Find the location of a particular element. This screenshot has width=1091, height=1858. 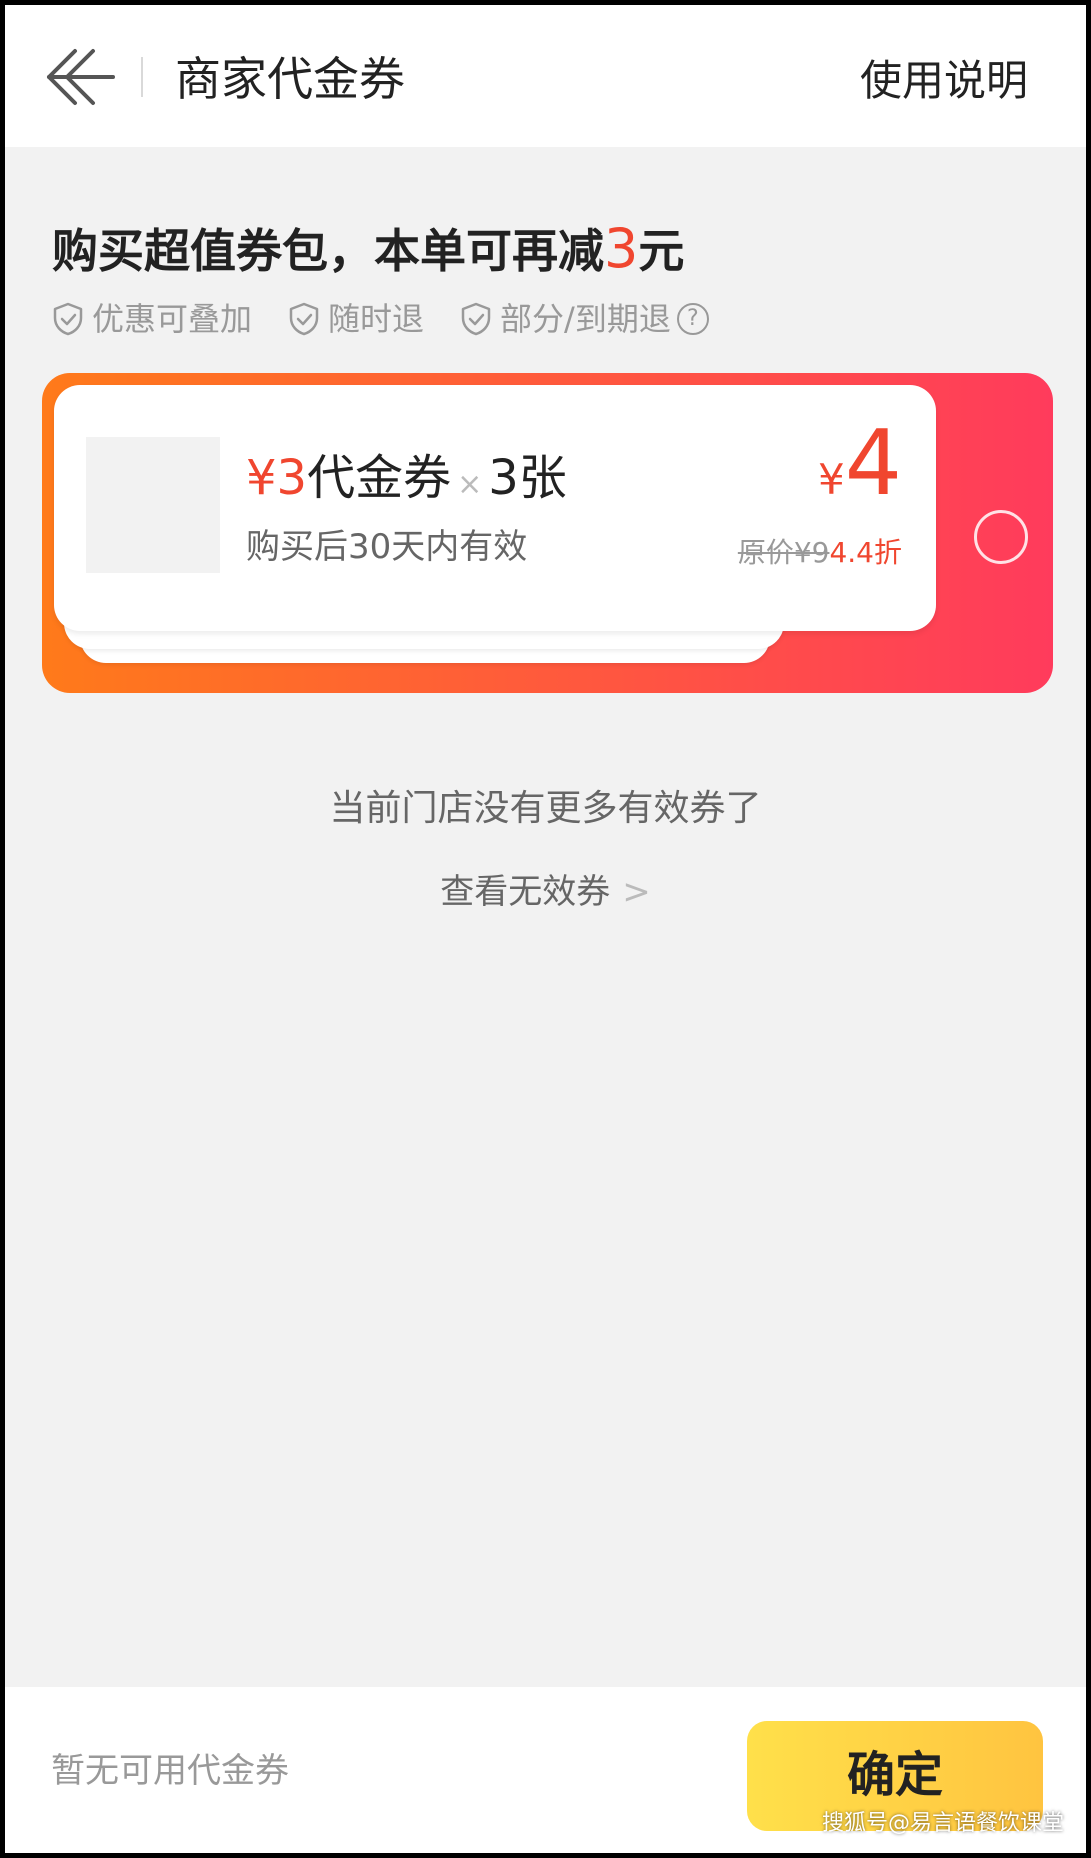

tag-label: 部分/到期退 is located at coordinates (585, 319).